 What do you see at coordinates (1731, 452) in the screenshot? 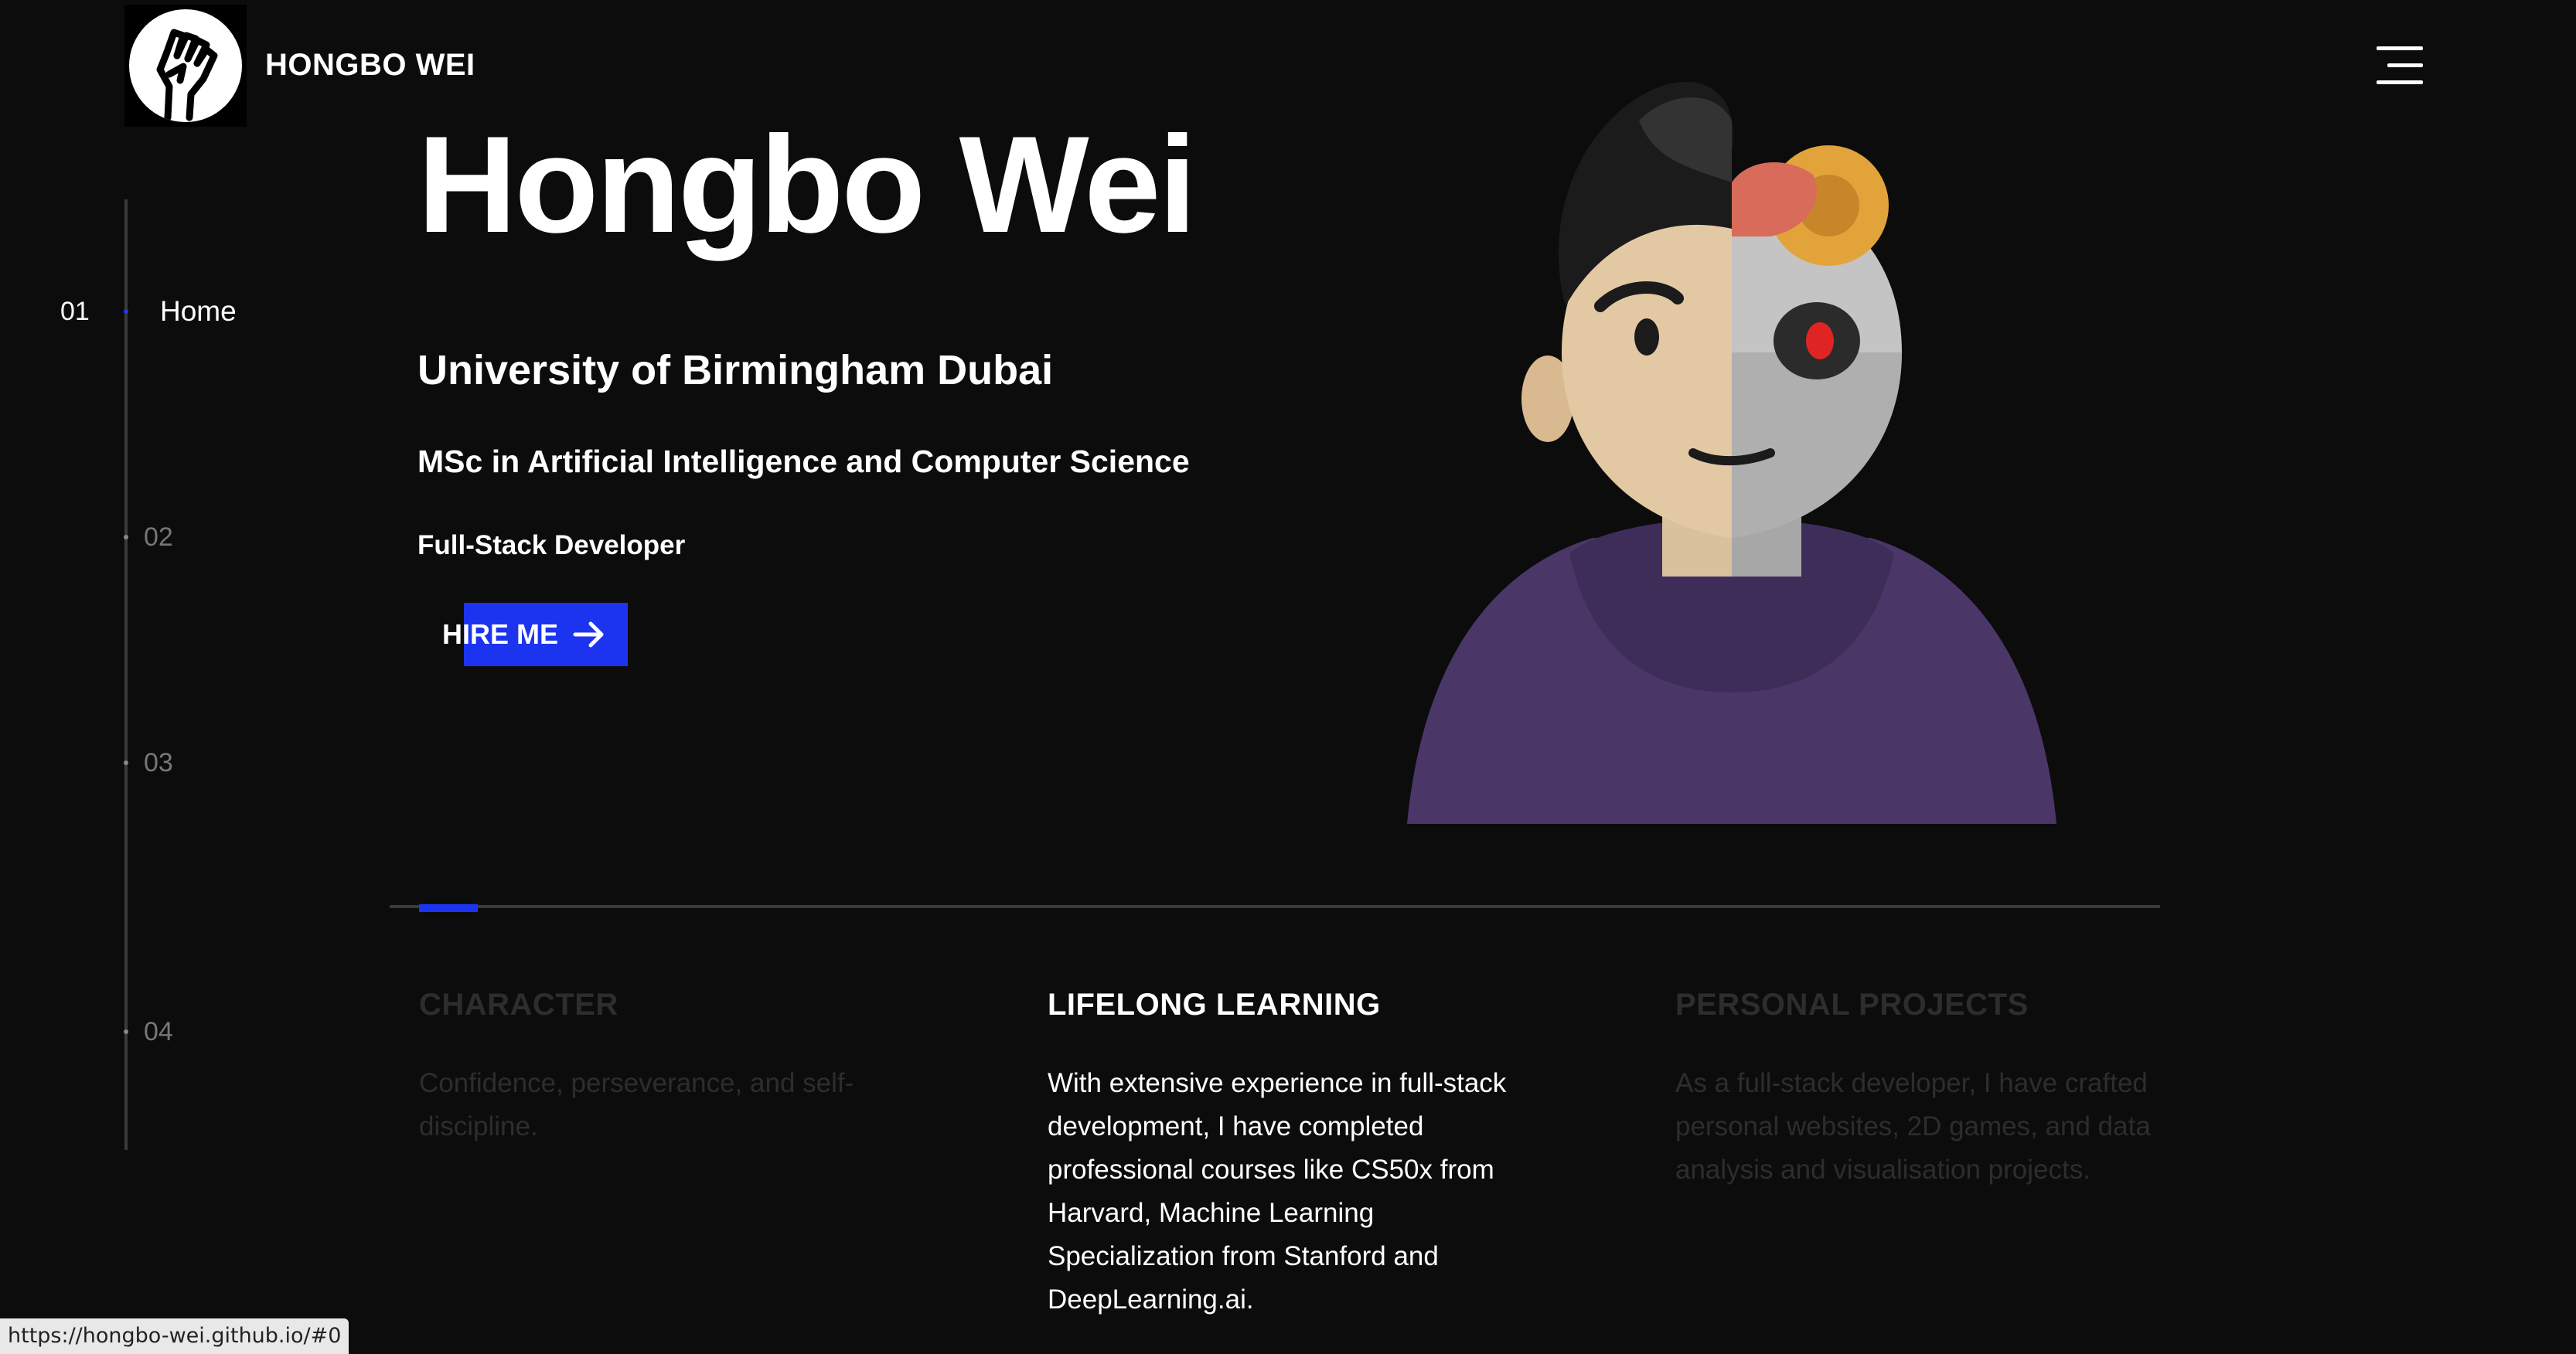
I see `avatar` at bounding box center [1731, 452].